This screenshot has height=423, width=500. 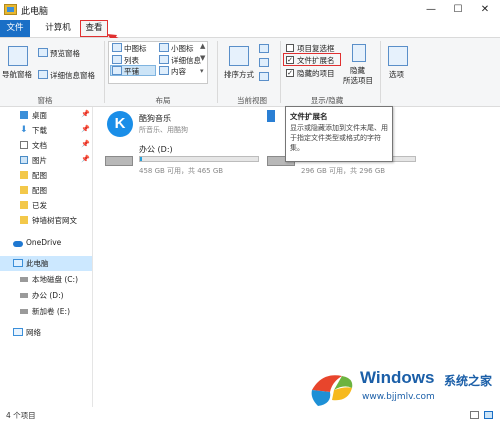 I want to click on nav-item-desktop: 桌面 📌, so click(x=46, y=115).